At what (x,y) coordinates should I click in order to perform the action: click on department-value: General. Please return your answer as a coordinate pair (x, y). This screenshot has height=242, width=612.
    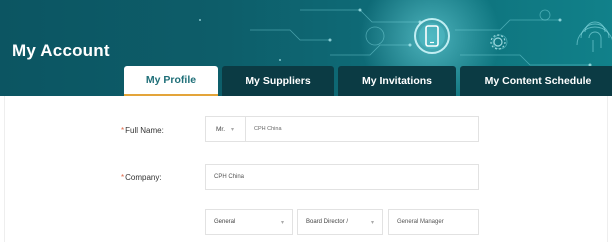
    Looking at the image, I should click on (225, 222).